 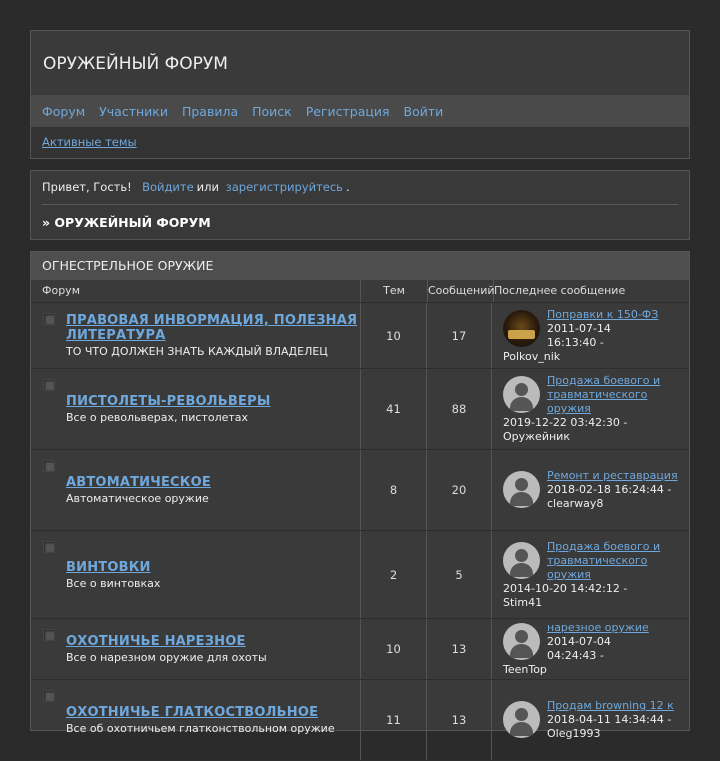 I want to click on last-post-user: TeenTop, so click(x=525, y=669).